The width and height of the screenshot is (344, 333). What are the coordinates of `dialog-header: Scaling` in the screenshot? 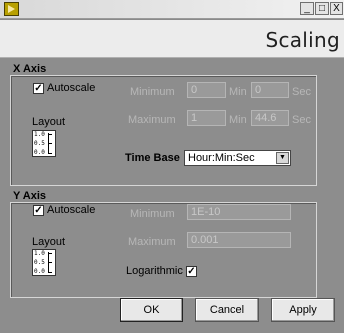 It's located at (172, 39).